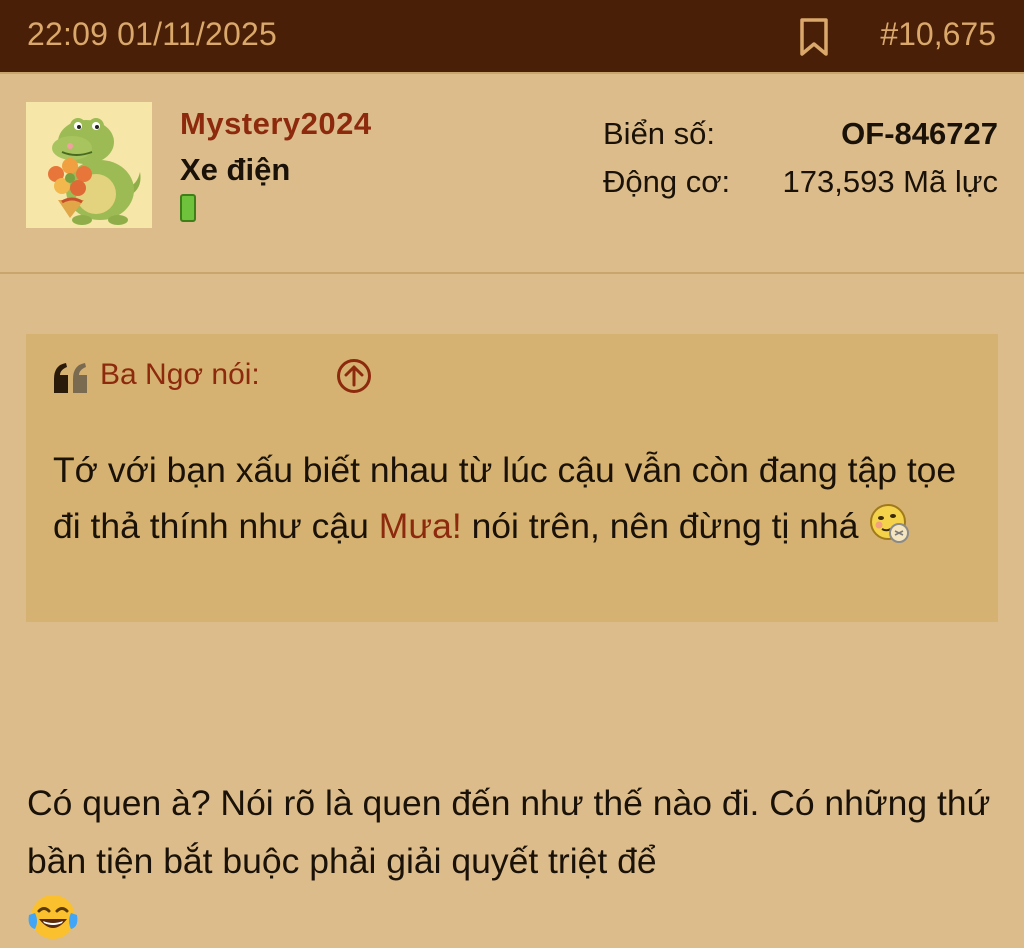 This screenshot has width=1024, height=948. I want to click on username-link: Mystery2024, so click(276, 124).